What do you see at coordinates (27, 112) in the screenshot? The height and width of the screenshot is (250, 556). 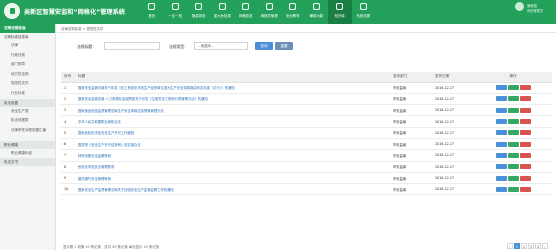 I see `sidebar-item: 安全生产类` at bounding box center [27, 112].